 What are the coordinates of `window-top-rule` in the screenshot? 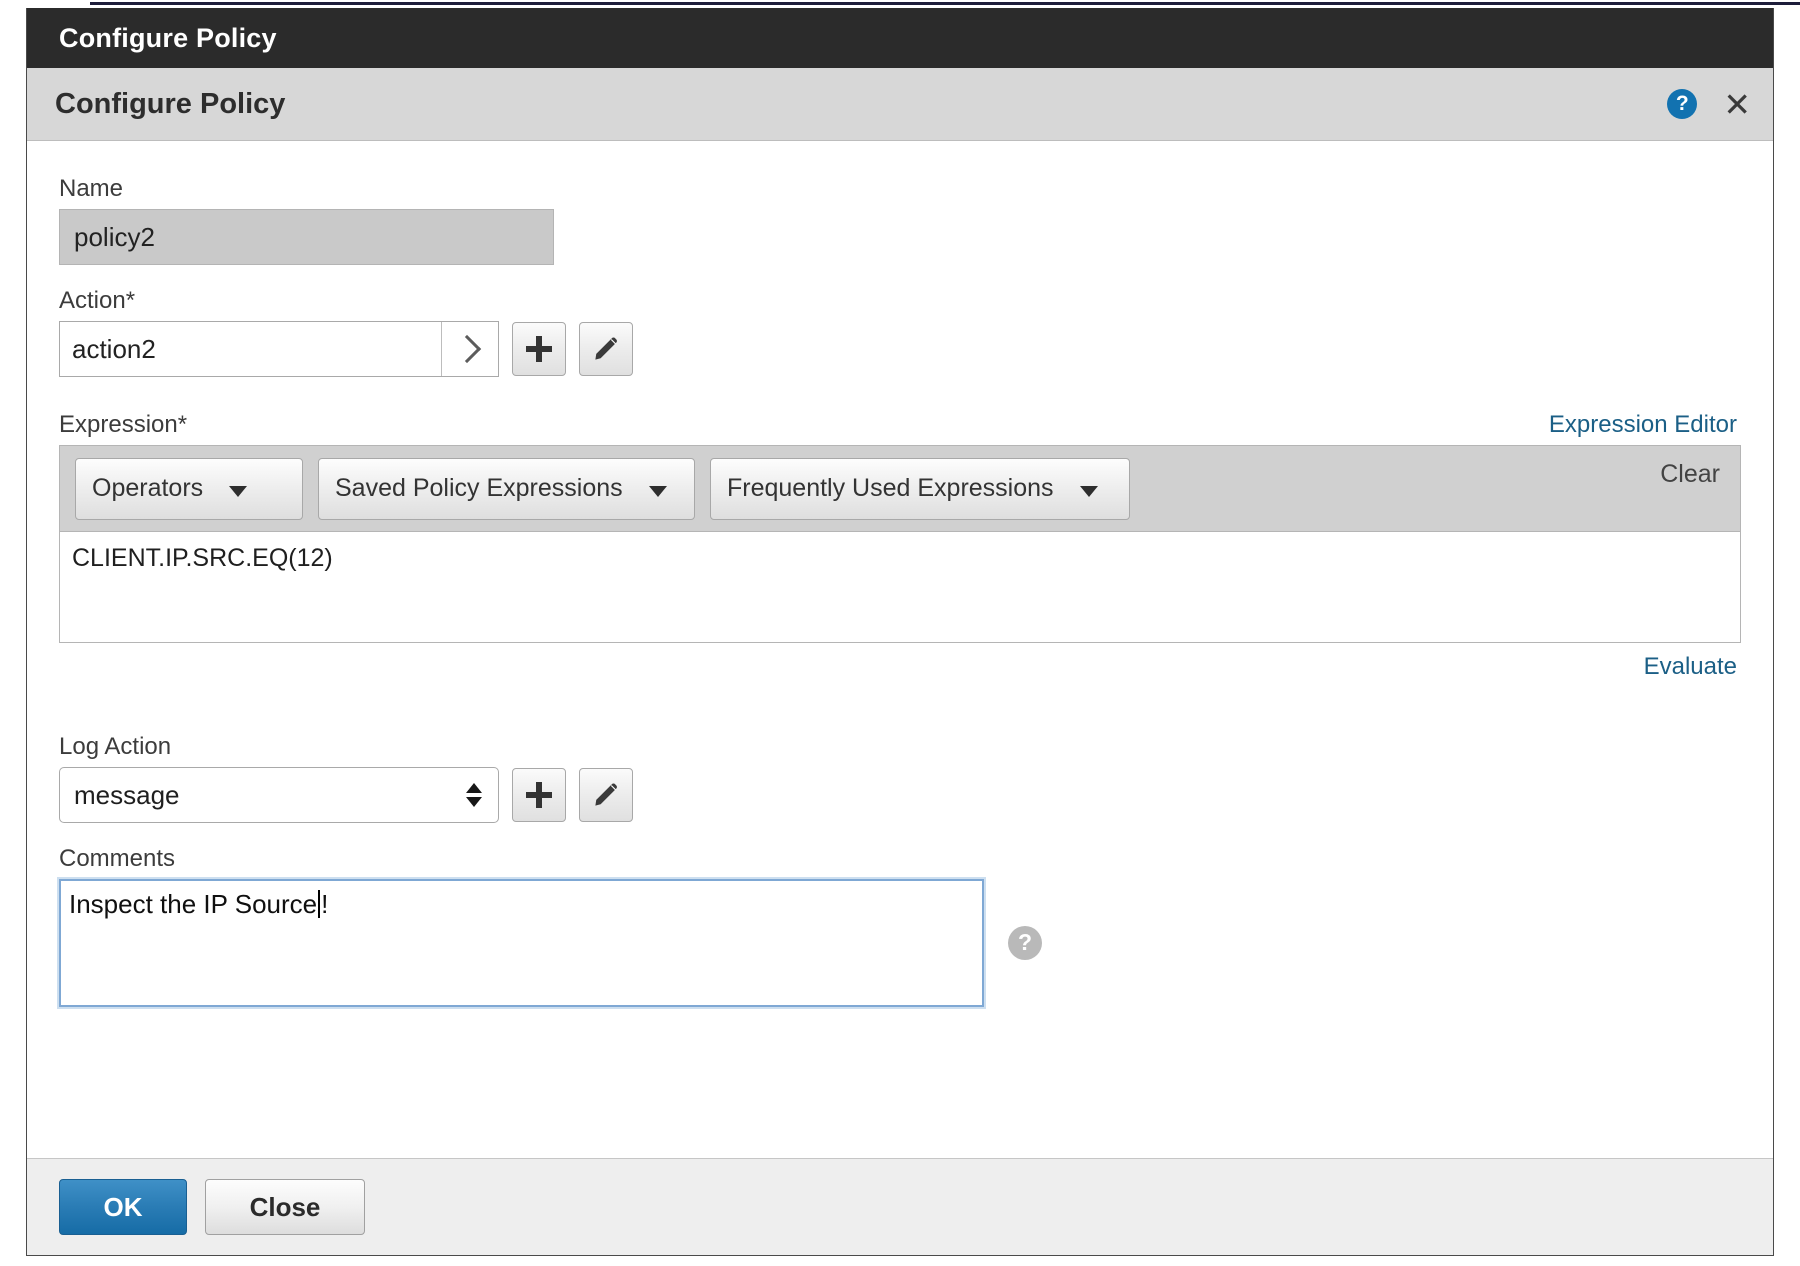 It's located at (945, 3).